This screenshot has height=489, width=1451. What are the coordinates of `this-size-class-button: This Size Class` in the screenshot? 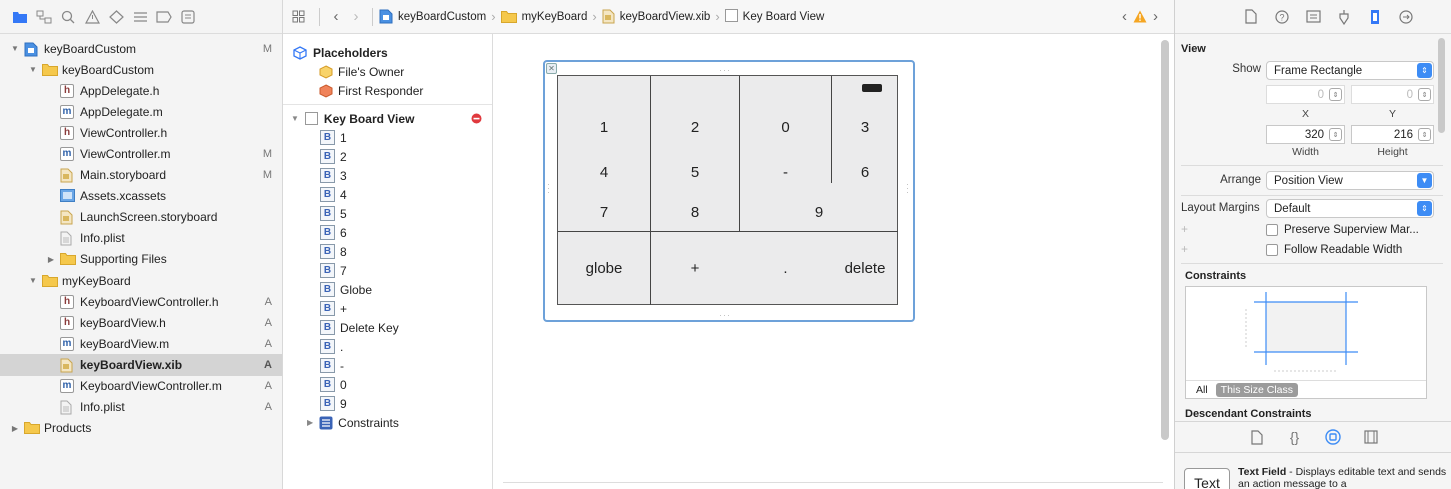 It's located at (1257, 389).